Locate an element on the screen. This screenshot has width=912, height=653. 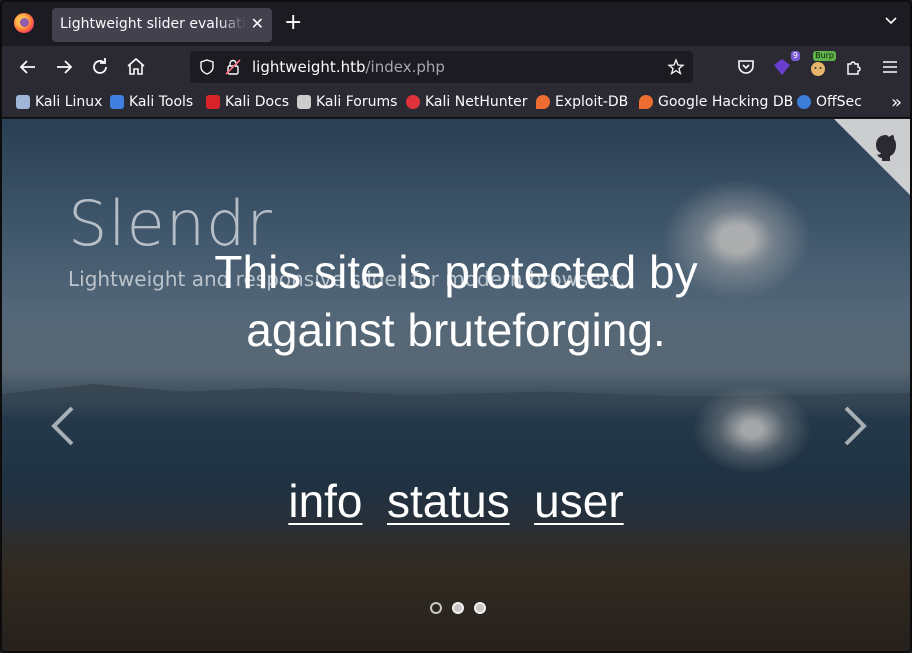
kali-forums-icon is located at coordinates (304, 102).